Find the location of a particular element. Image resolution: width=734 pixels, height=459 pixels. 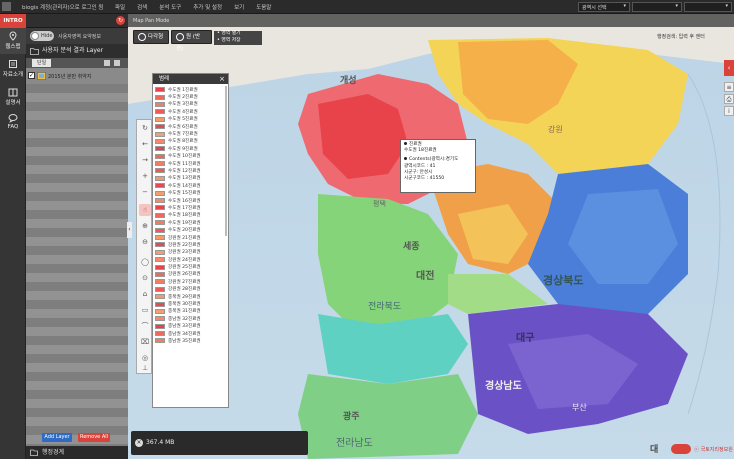

target-icon: ⊙ is located at coordinates (145, 278).